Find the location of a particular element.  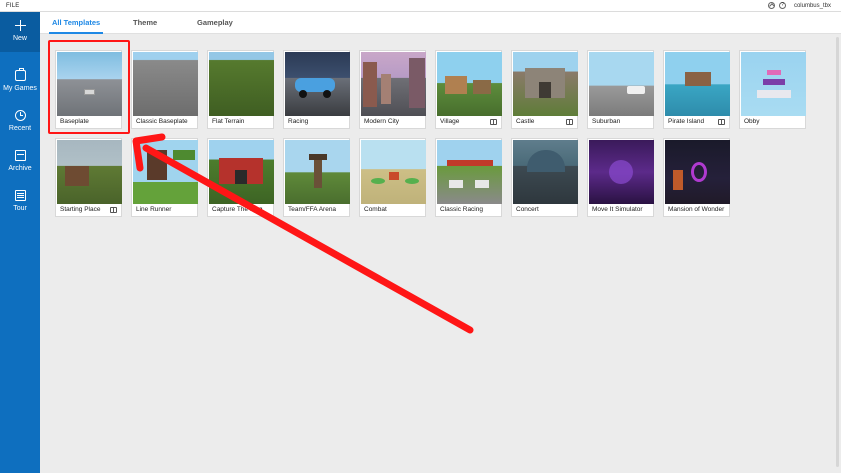

template-label: Team/FFA Arena is located at coordinates (312, 209).